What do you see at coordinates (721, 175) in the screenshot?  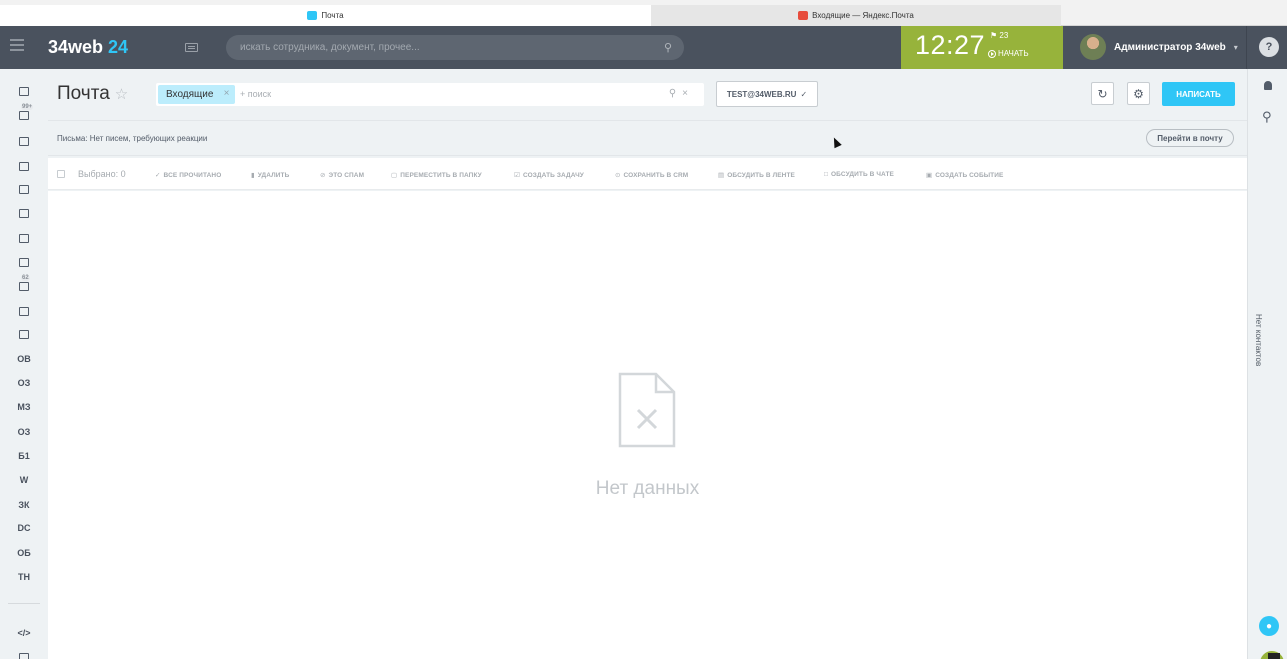 I see `feed-post-icon: ▤` at bounding box center [721, 175].